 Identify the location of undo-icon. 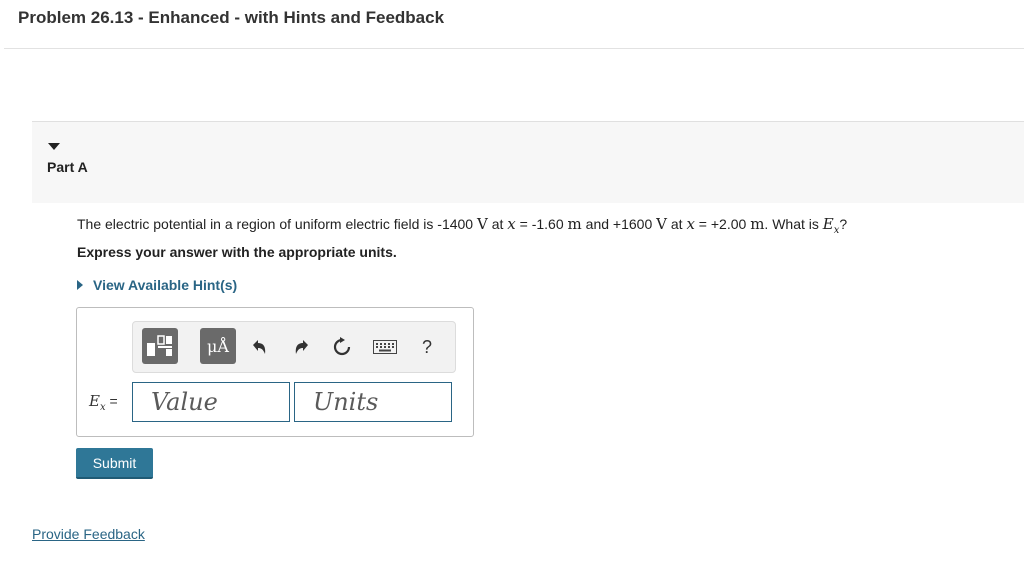
(259, 347).